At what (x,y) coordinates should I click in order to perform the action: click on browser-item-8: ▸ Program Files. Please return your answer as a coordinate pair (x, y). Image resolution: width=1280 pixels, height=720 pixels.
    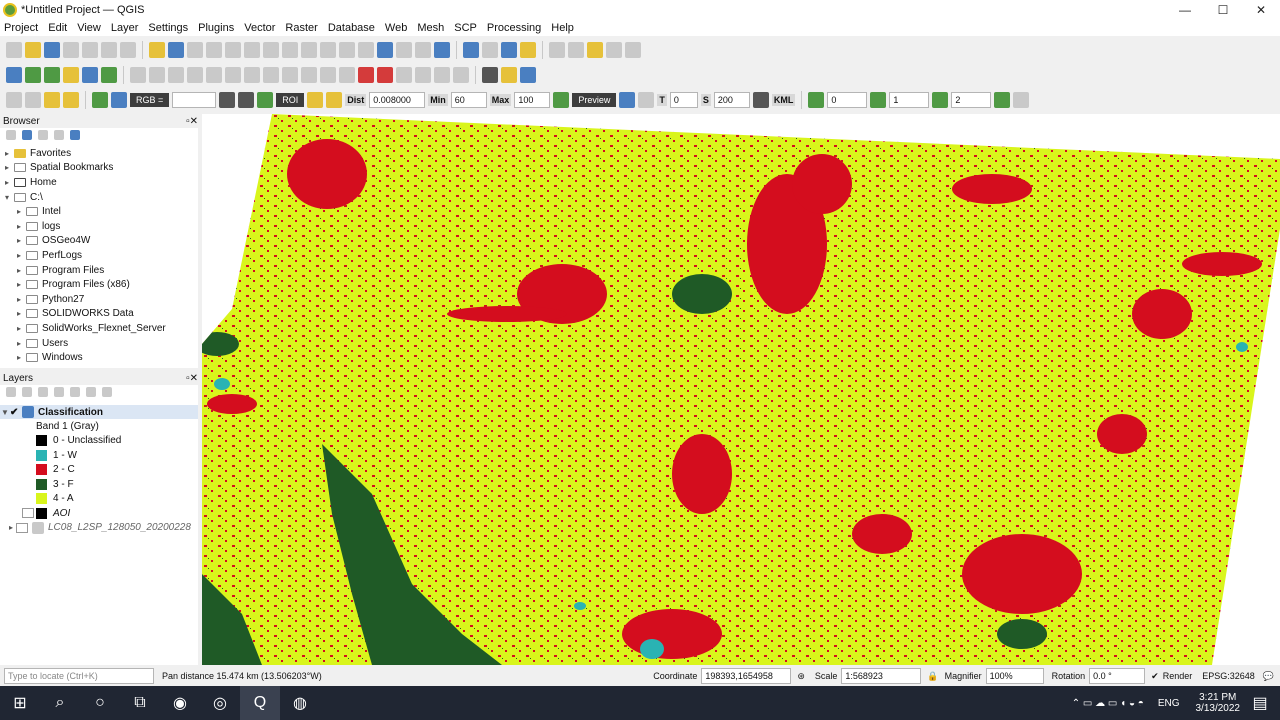
    Looking at the image, I should click on (99, 270).